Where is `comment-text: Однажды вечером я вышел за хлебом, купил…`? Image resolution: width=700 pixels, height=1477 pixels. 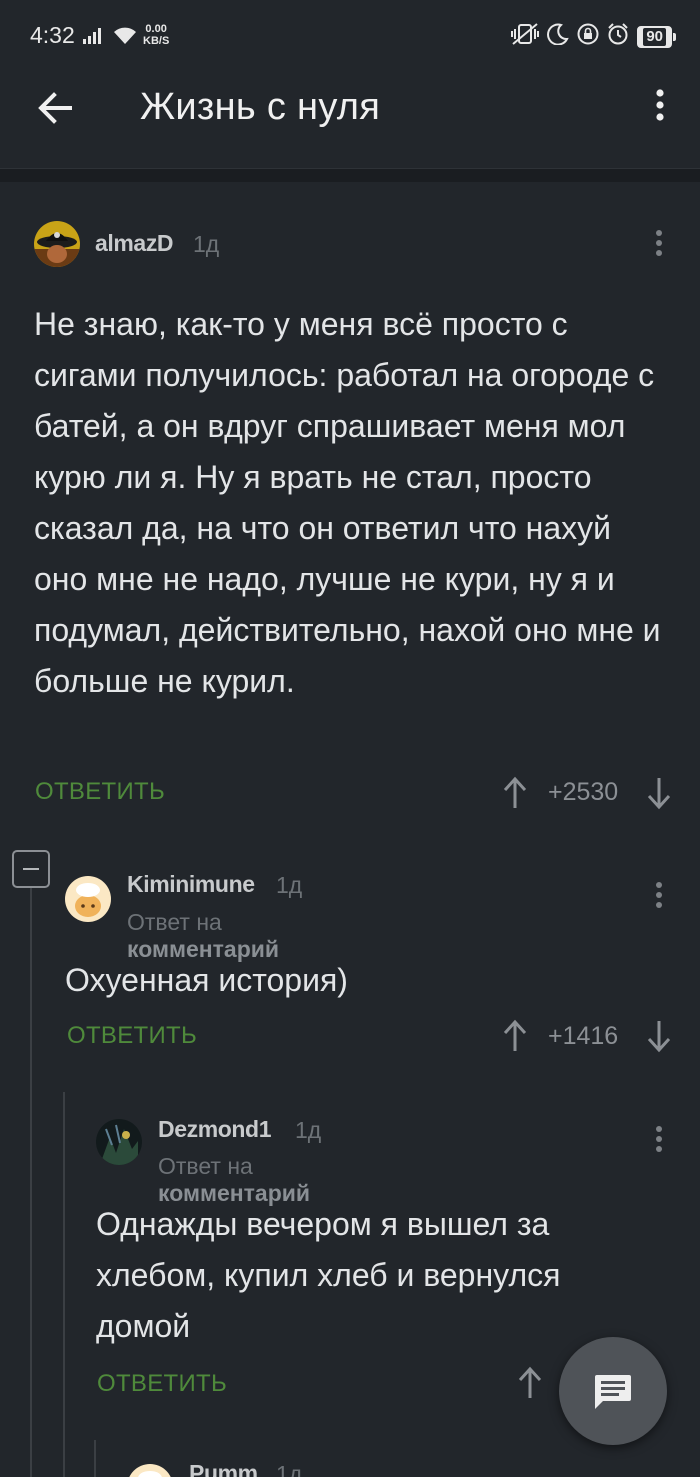 comment-text: Однажды вечером я вышел за хлебом, купил… is located at coordinates (328, 1275).